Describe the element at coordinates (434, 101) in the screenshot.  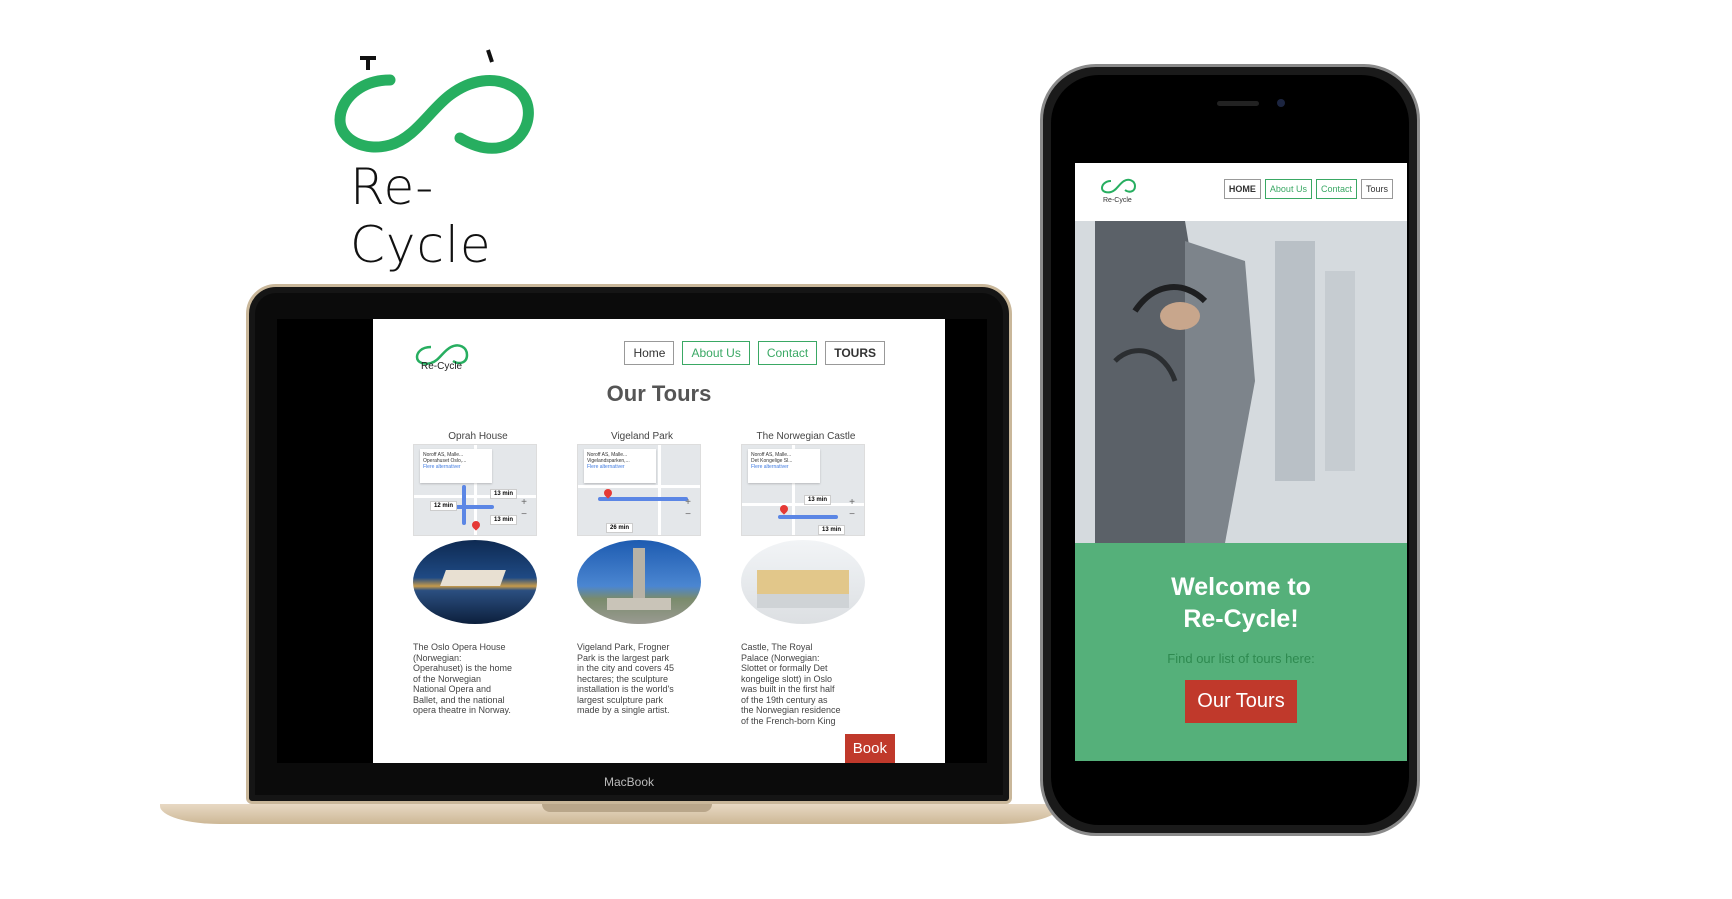
I see `recycle-infinity-icon` at that location.